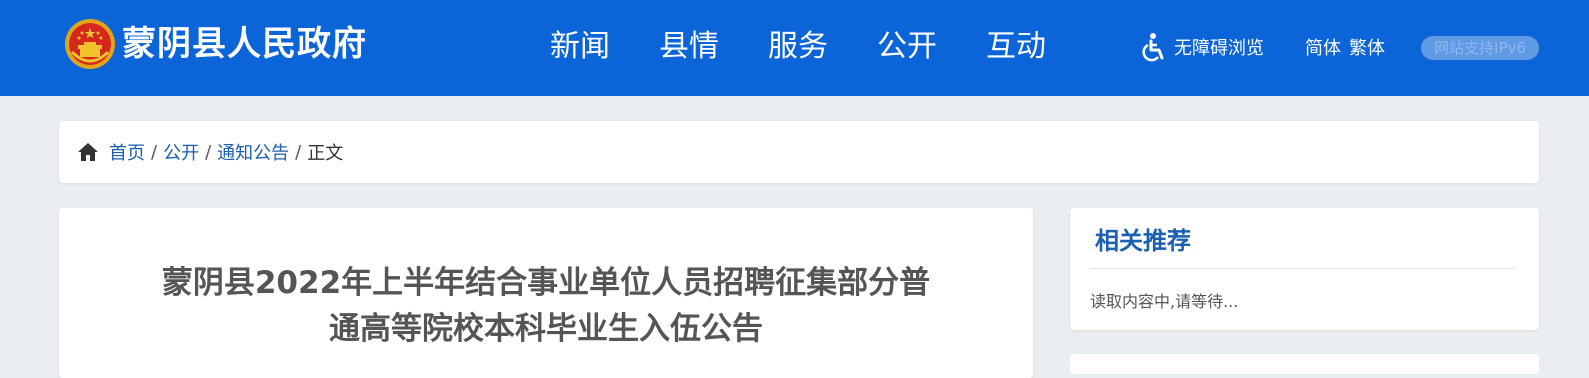  Describe the element at coordinates (546, 329) in the screenshot. I see `article-title-line-2: 通高等院校本科毕业生入伍公告` at that location.